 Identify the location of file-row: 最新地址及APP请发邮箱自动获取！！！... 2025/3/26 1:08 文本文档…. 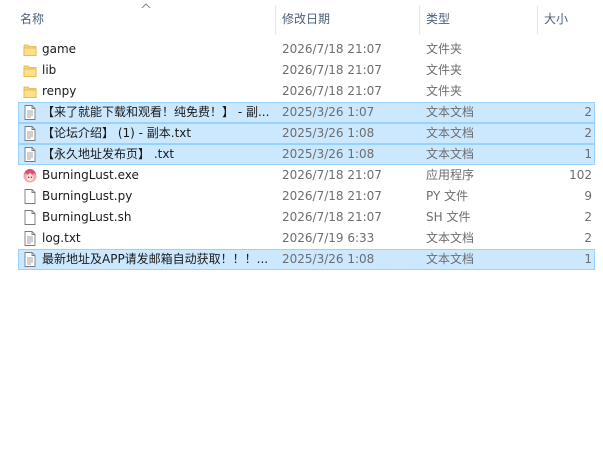
(301, 259).